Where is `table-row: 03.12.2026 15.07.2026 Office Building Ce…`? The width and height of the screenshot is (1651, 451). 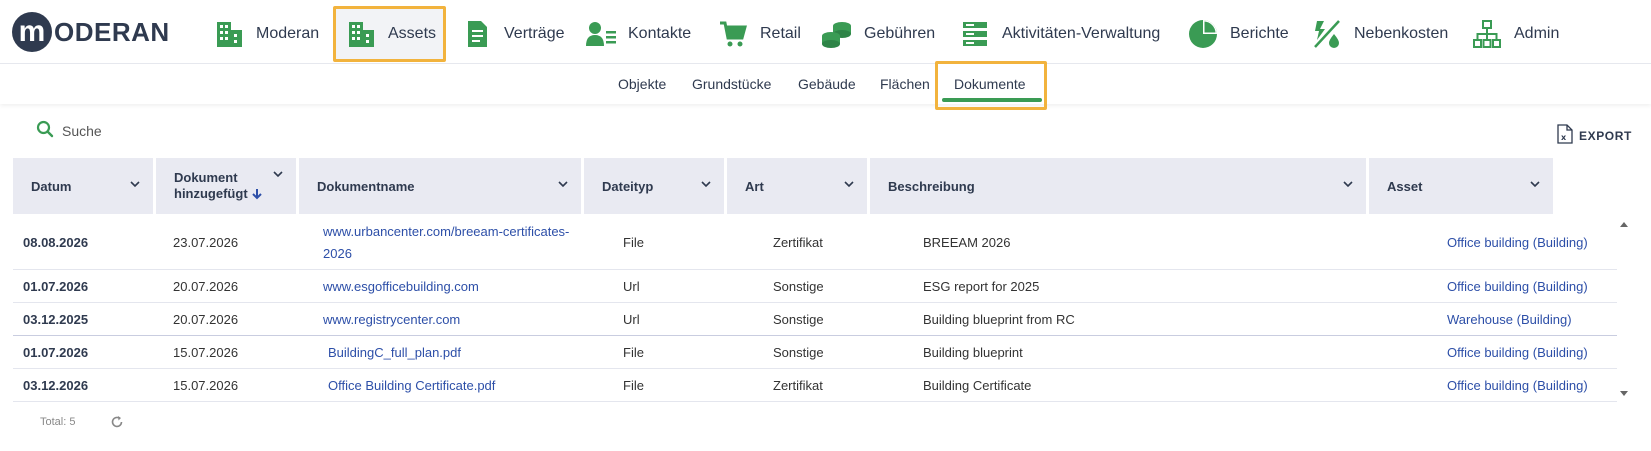 table-row: 03.12.2026 15.07.2026 Office Building Ce… is located at coordinates (815, 385).